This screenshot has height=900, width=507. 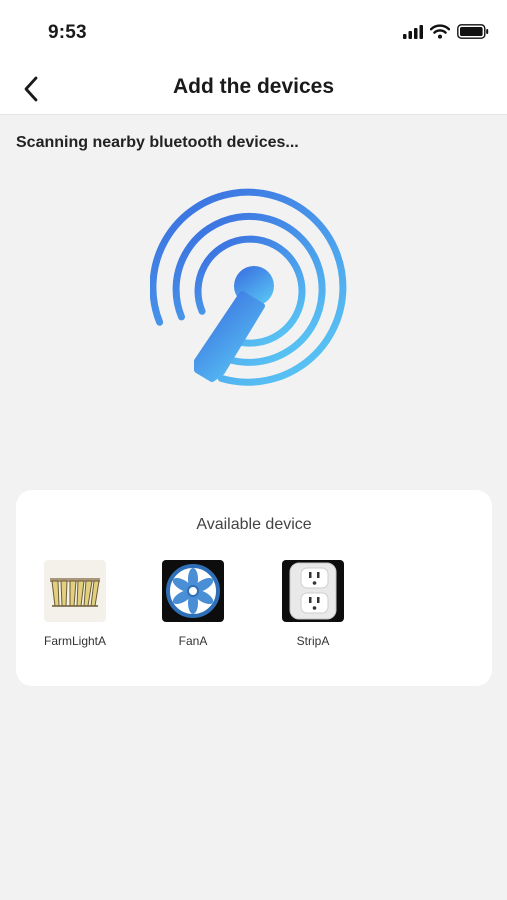 What do you see at coordinates (193, 641) in the screenshot?
I see `device-label: FanA` at bounding box center [193, 641].